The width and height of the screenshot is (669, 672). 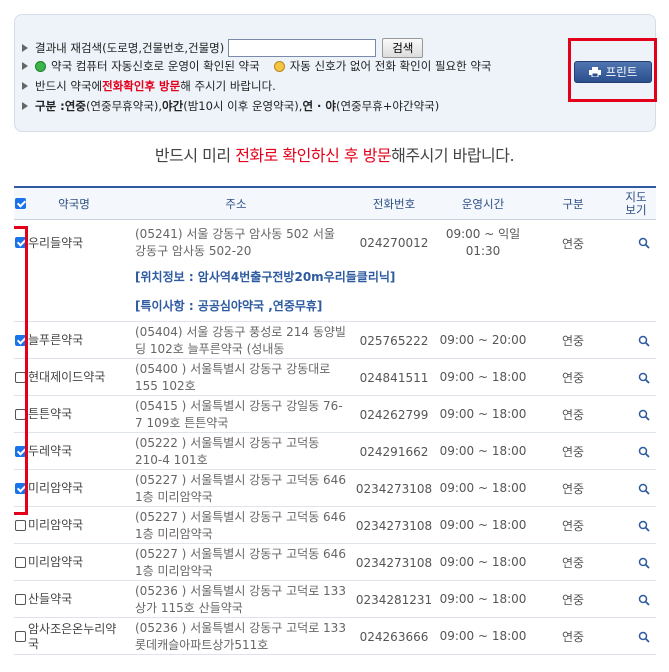 I want to click on print-button: 프린트, so click(x=613, y=72).